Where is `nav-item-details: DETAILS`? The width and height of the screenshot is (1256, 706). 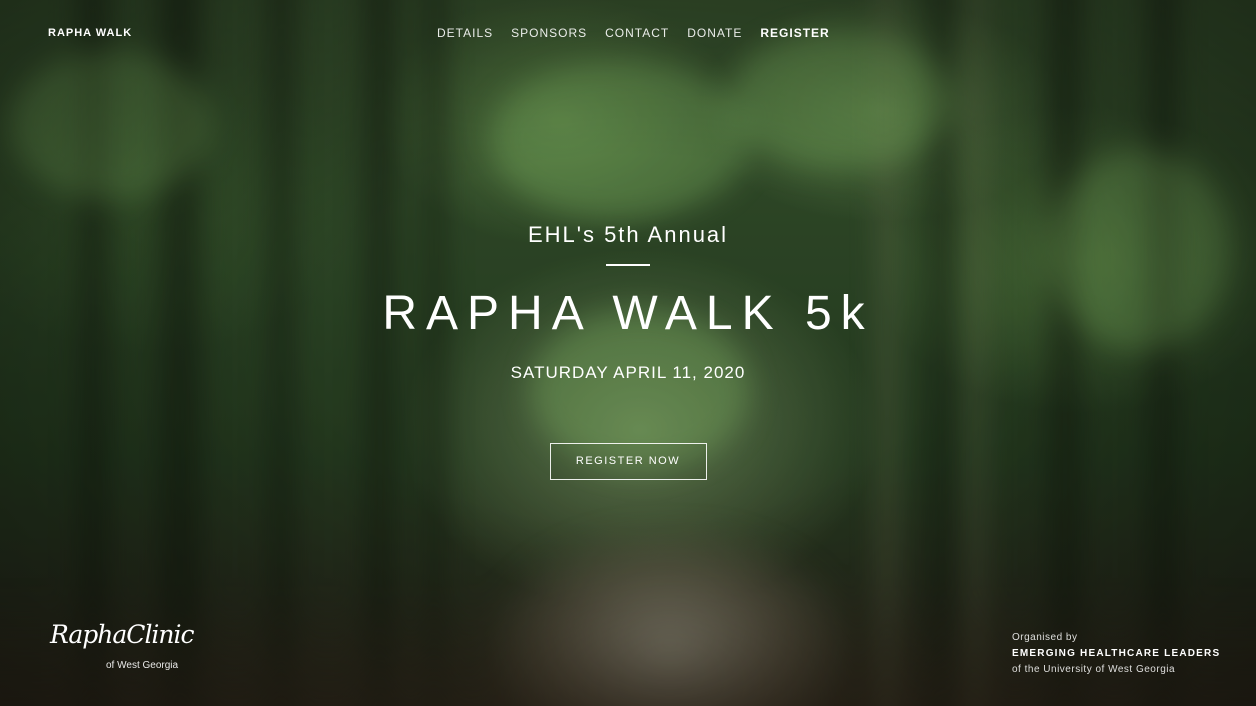
nav-item-details: DETAILS is located at coordinates (465, 33).